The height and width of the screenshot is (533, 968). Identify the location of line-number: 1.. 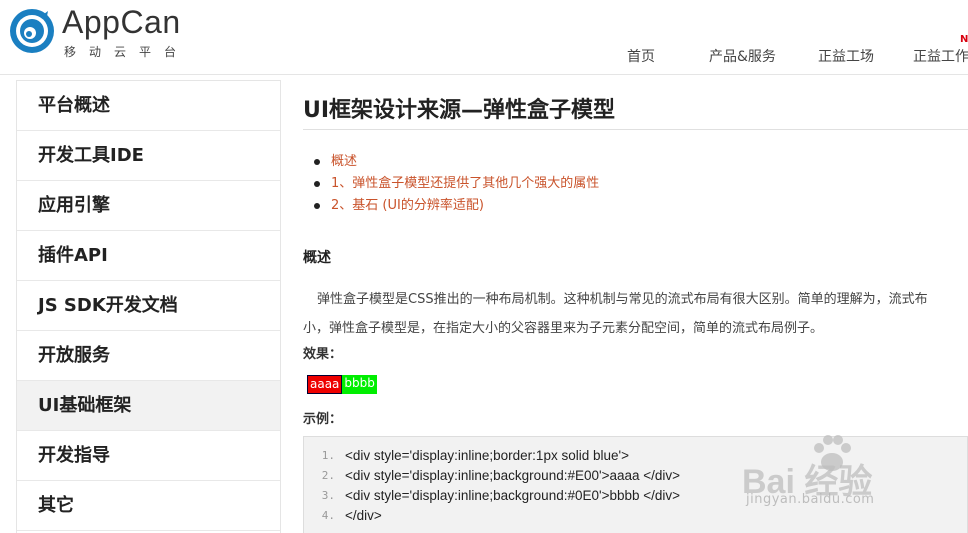
(328, 455).